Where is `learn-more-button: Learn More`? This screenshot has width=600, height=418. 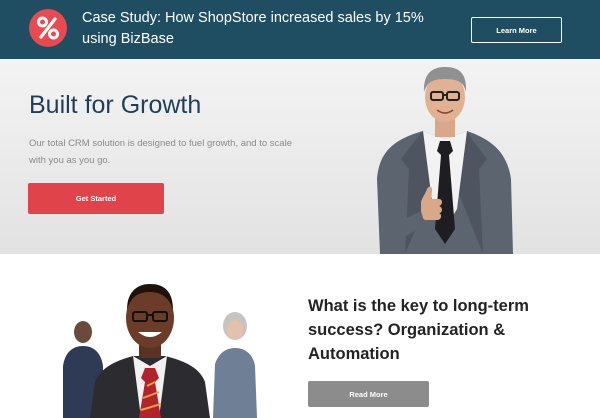
learn-more-button: Learn More is located at coordinates (516, 30).